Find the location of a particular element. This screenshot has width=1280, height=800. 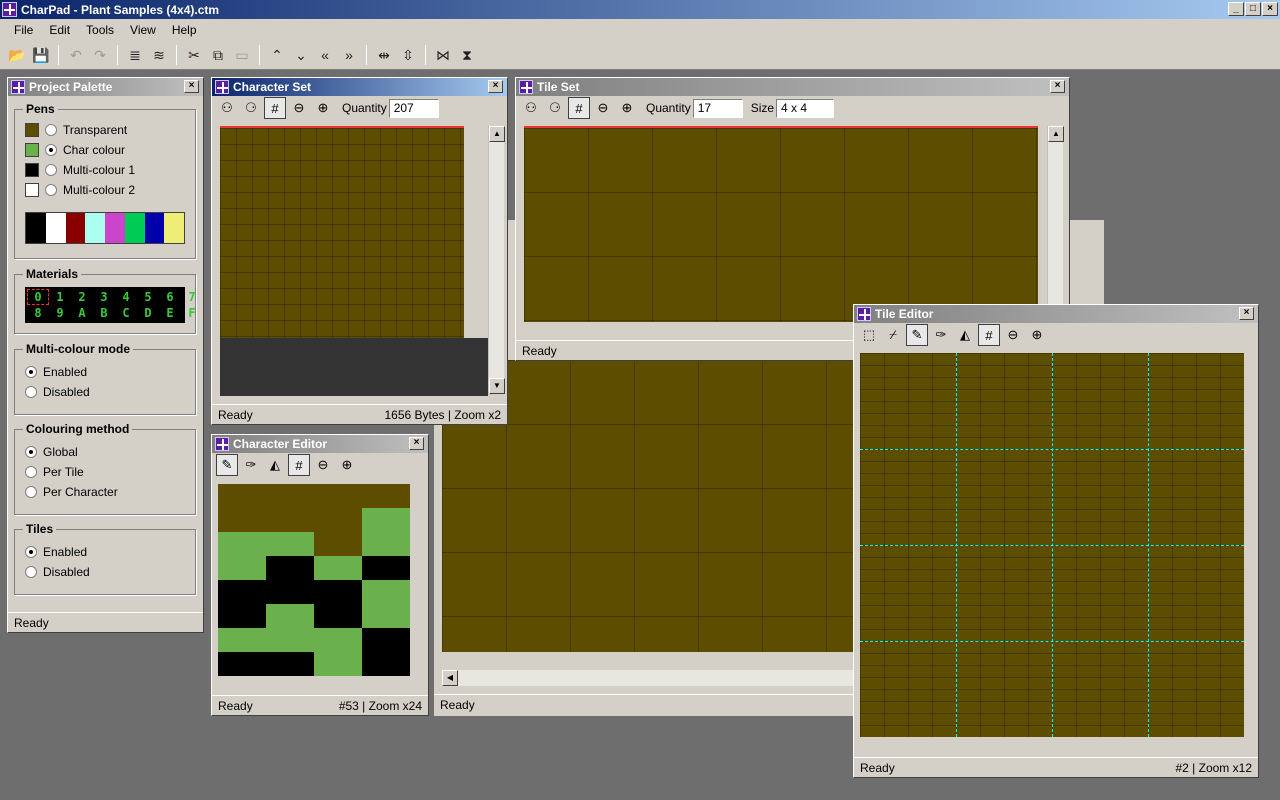

pen-char-colour: Char colour is located at coordinates (105, 150).